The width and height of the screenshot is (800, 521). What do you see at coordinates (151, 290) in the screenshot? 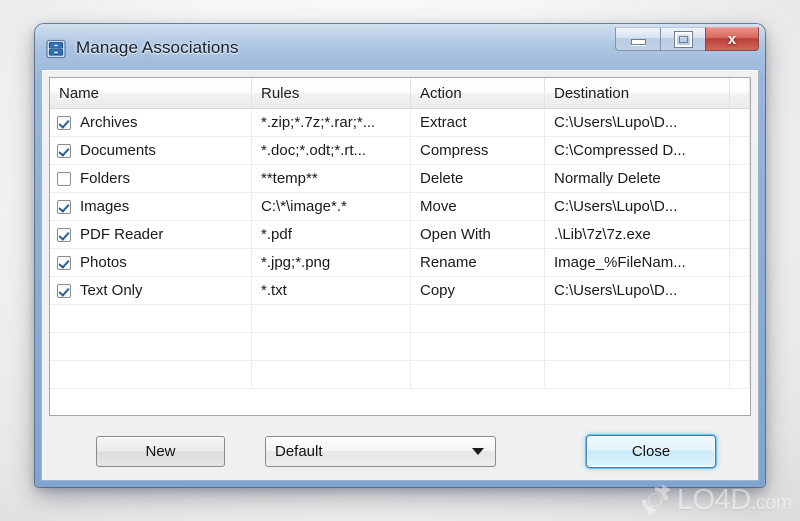
I see `cell-name: Text Only` at bounding box center [151, 290].